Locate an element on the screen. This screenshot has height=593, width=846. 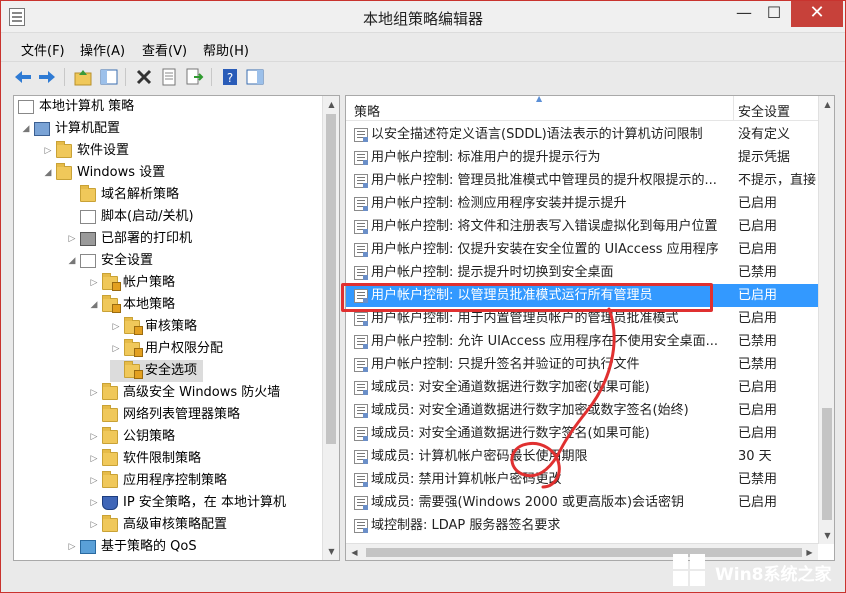
tree-item-ip-security: ▷ IP 安全策略，在 本地计算机 is located at coordinates (187, 503).